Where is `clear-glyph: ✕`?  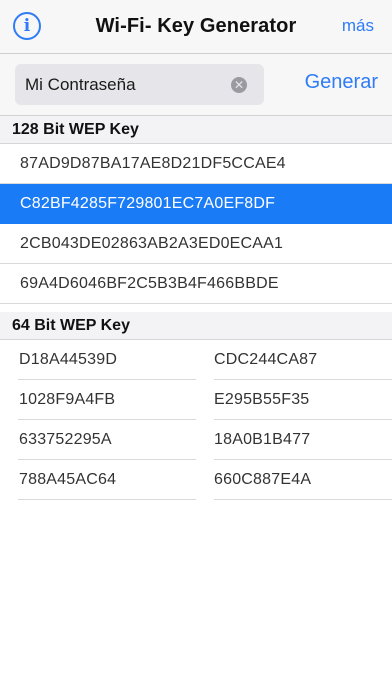 clear-glyph: ✕ is located at coordinates (239, 85).